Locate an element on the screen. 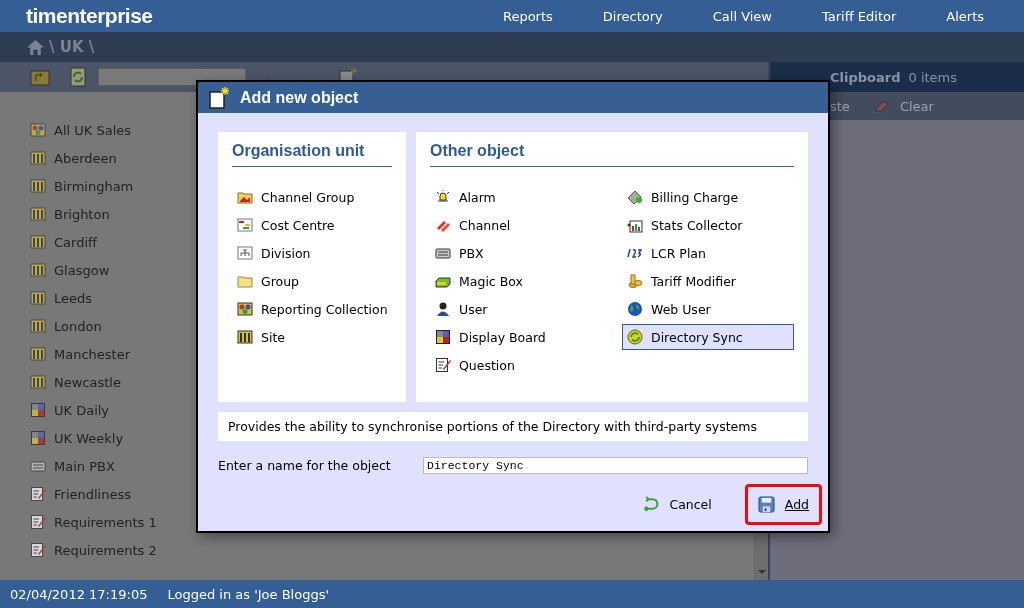  dialog-title: Add new object is located at coordinates (299, 97).